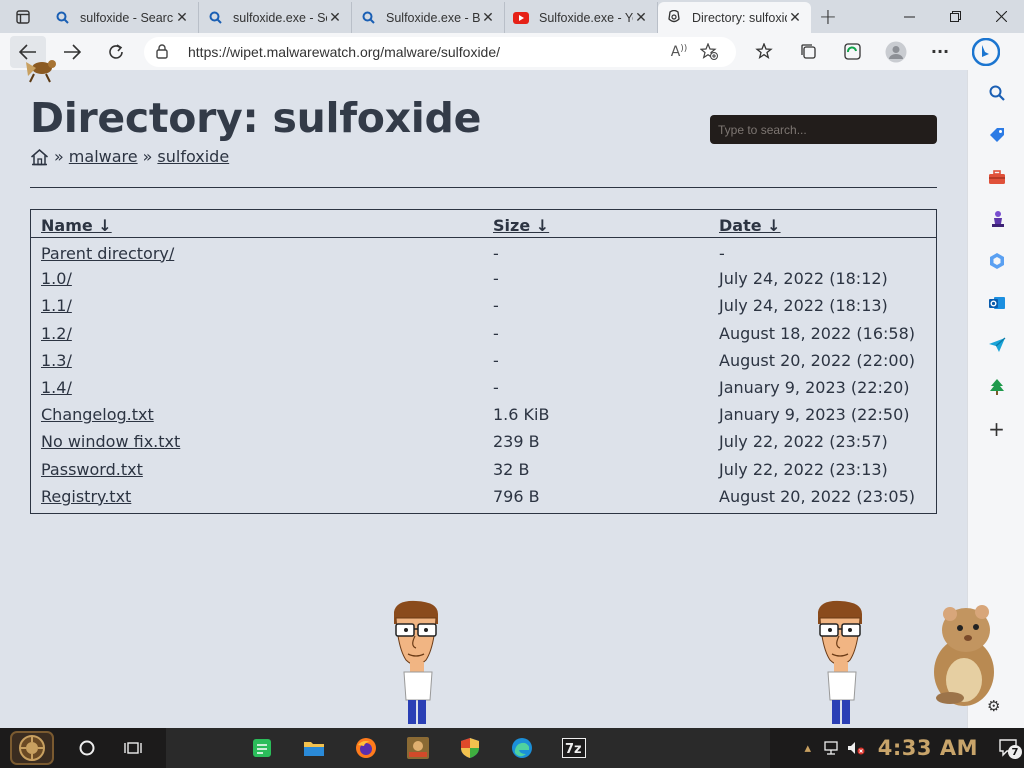  Describe the element at coordinates (97, 414) in the screenshot. I see `file-link: Changelog.txt` at that location.